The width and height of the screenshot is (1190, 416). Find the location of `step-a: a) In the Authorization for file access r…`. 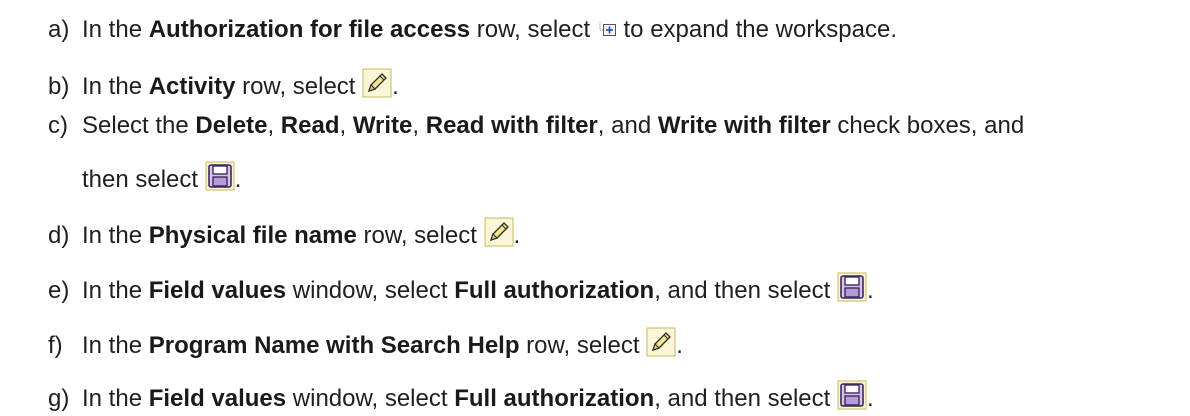

step-a: a) In the Authorization for file access r… is located at coordinates (472, 30).